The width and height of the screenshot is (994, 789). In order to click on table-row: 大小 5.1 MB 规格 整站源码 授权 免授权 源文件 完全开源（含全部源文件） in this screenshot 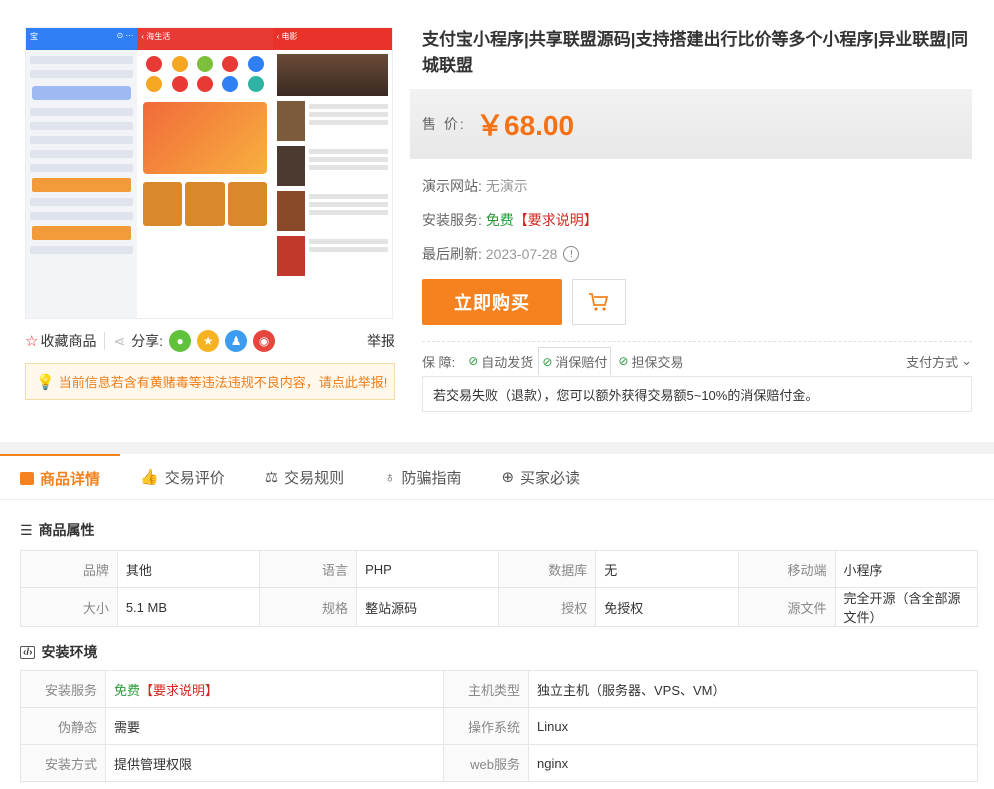, I will do `click(499, 607)`.